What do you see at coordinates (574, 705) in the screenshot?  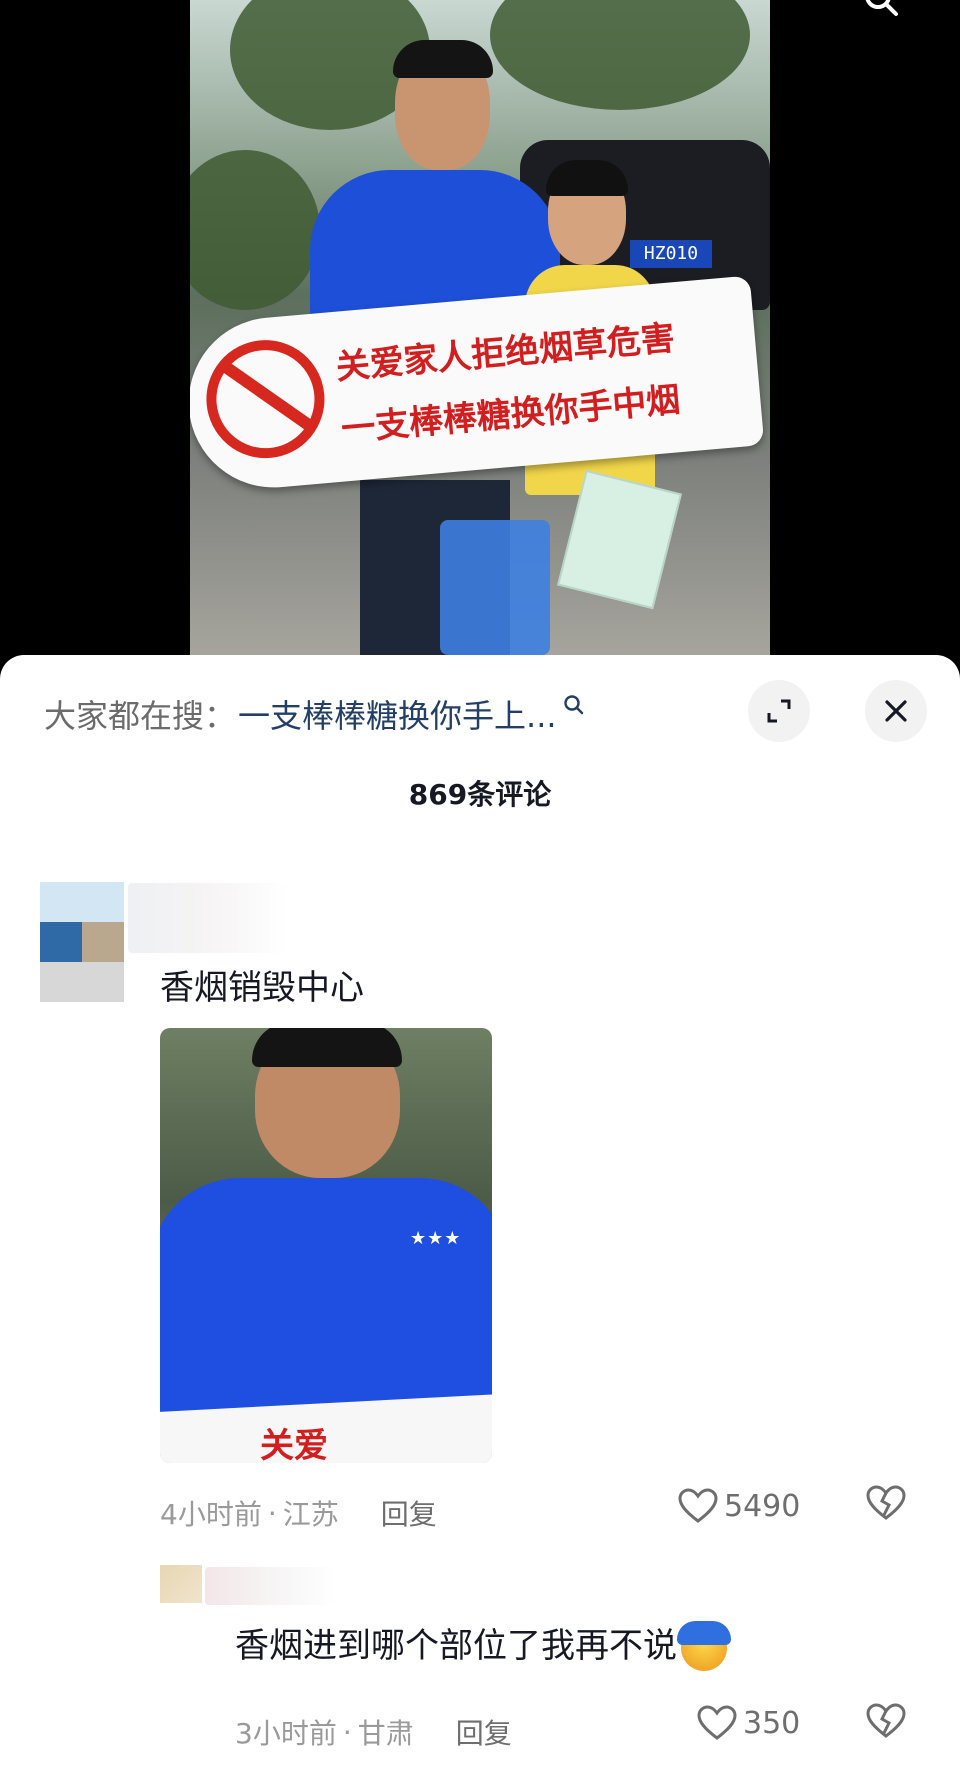 I see `search-icon` at bounding box center [574, 705].